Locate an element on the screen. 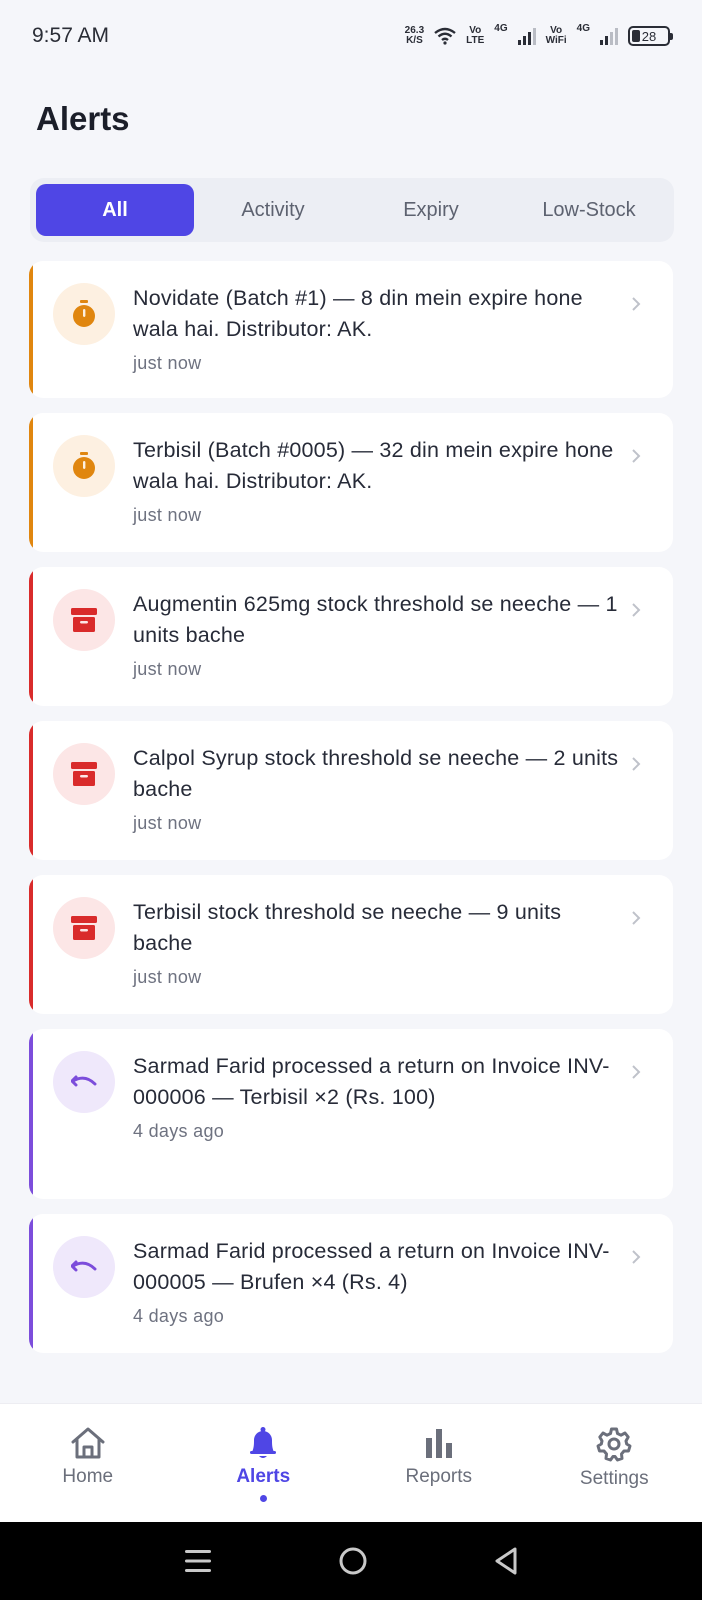 The height and width of the screenshot is (1600, 702). nav-home: Home is located at coordinates (88, 1463).